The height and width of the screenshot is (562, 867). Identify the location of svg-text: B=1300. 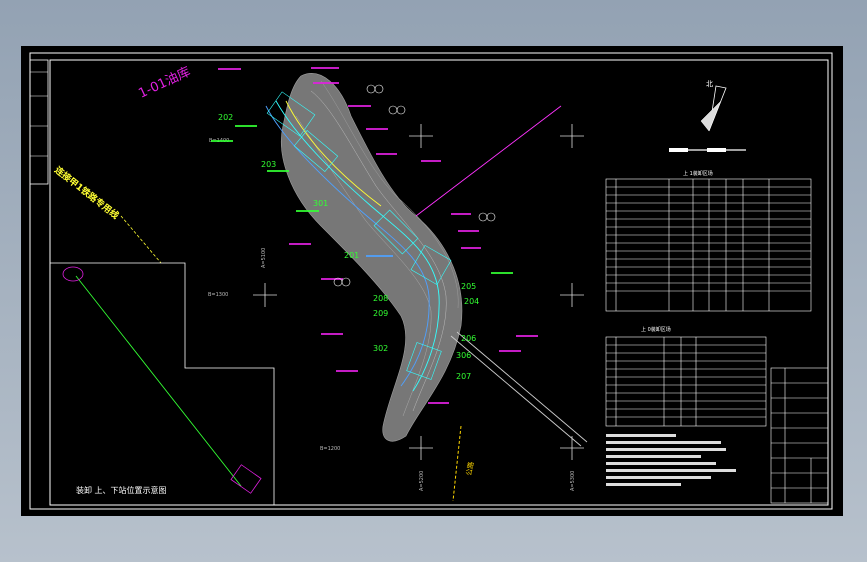
(218, 295).